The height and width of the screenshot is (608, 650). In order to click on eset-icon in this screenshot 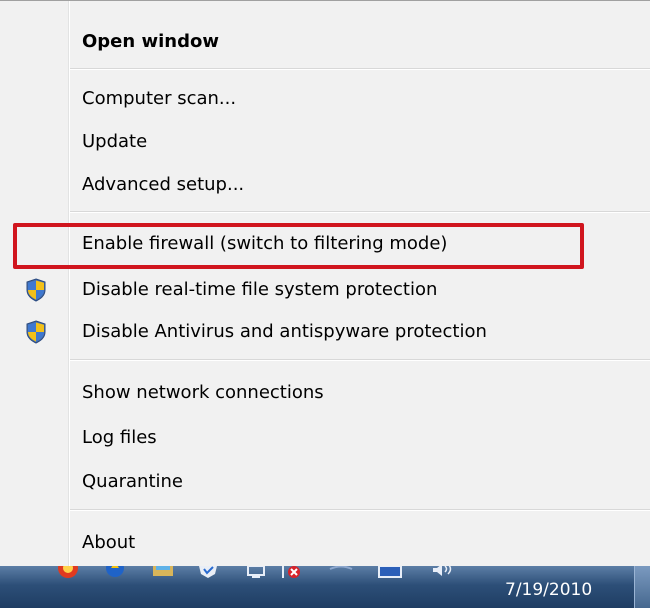, I will do `click(68, 573)`.